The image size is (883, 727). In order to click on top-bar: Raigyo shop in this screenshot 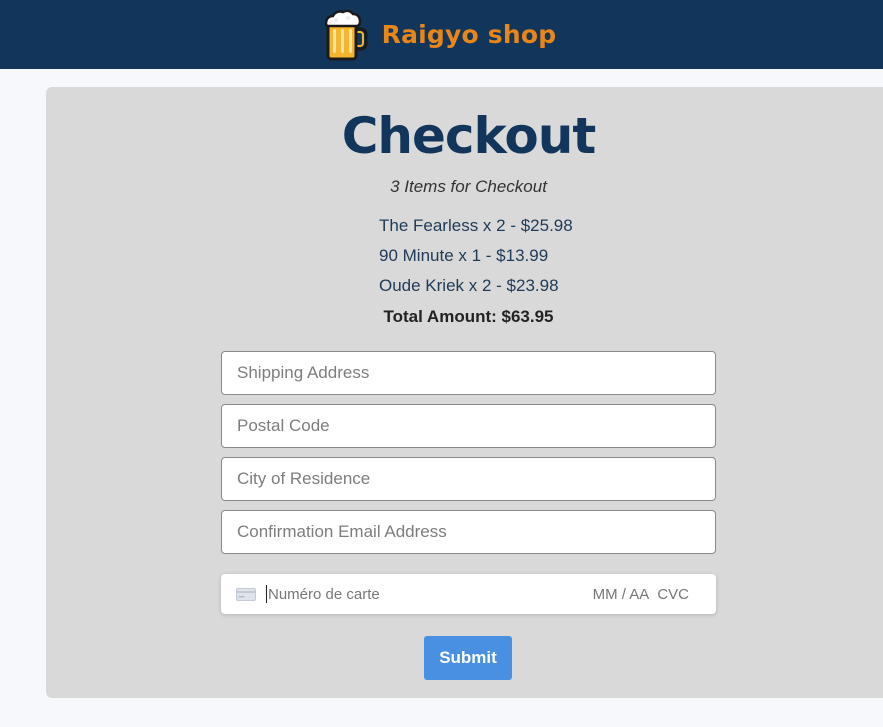, I will do `click(441, 34)`.